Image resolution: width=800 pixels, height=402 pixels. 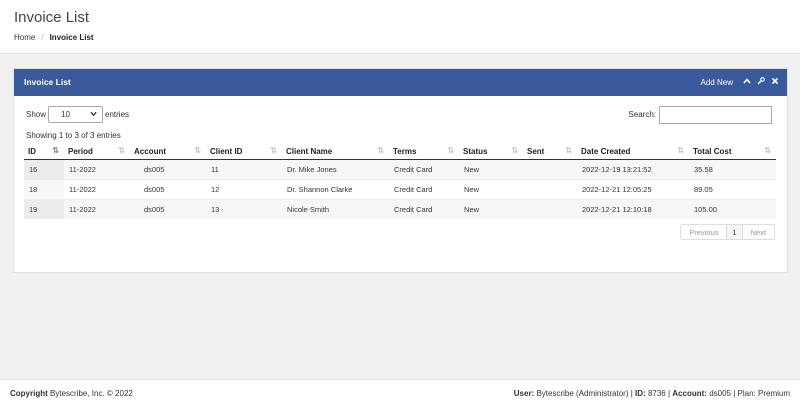 I want to click on user-value: Bytescribe (Administrator), so click(x=582, y=393).